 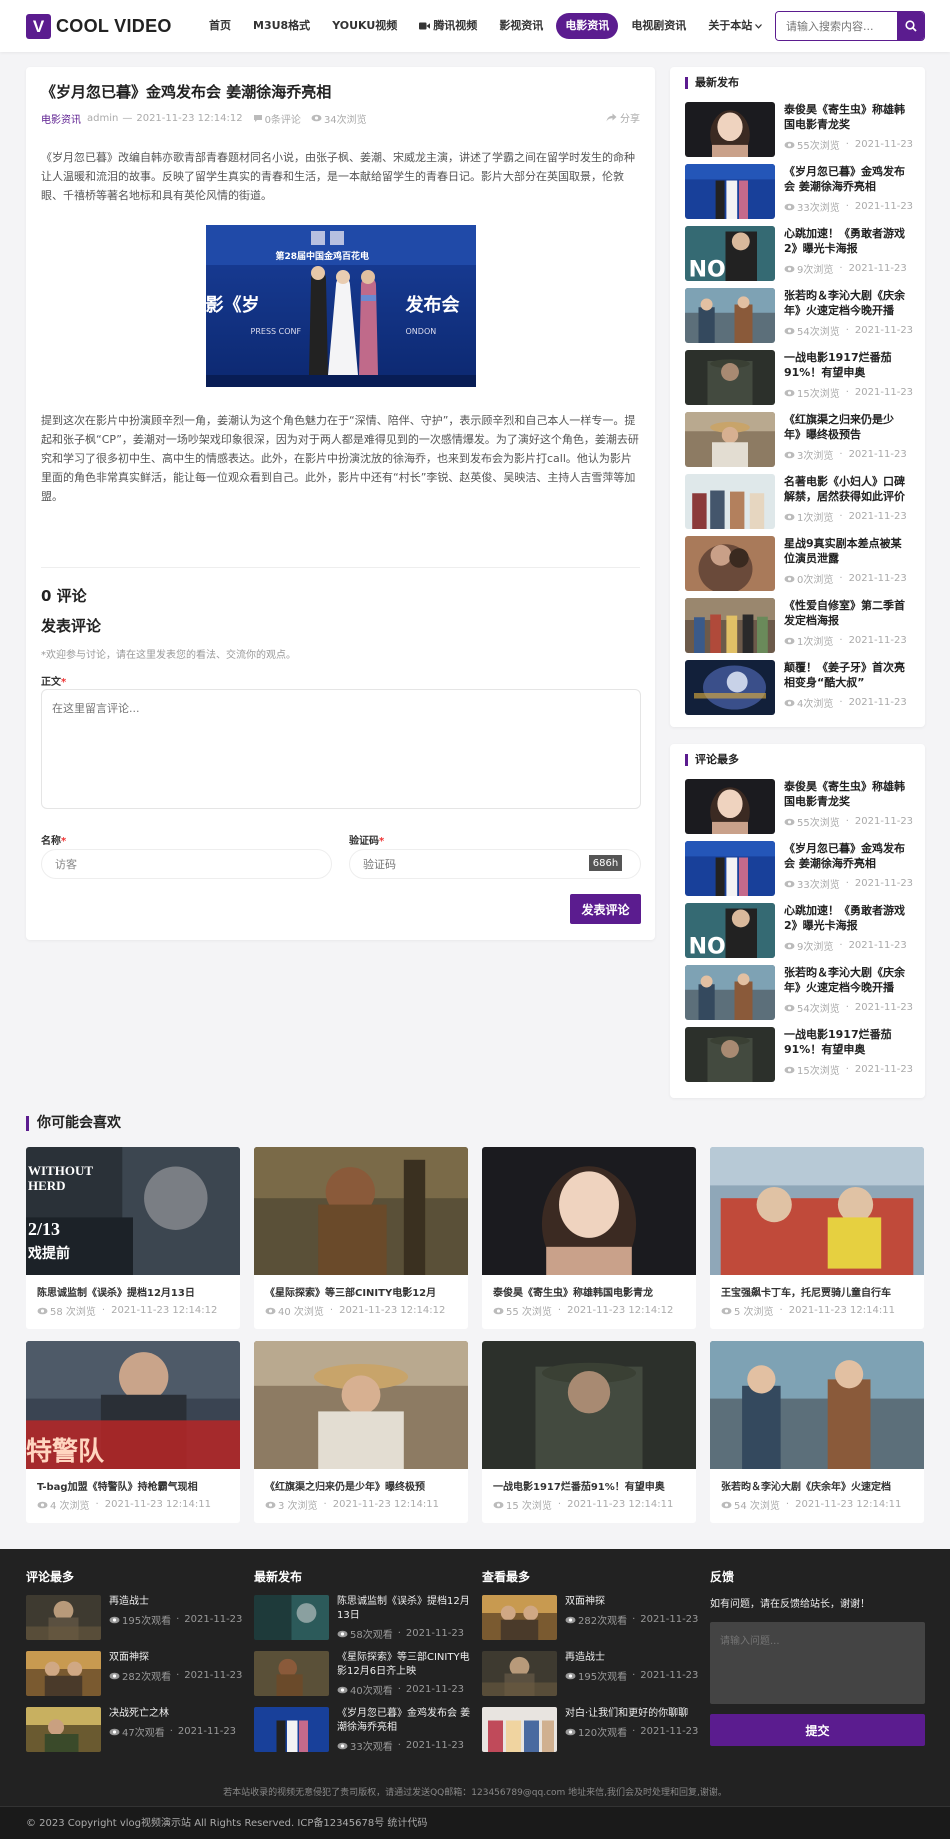 I want to click on recommended-title: 《星际探索》等三部CINITY电影12月, so click(x=361, y=1291).